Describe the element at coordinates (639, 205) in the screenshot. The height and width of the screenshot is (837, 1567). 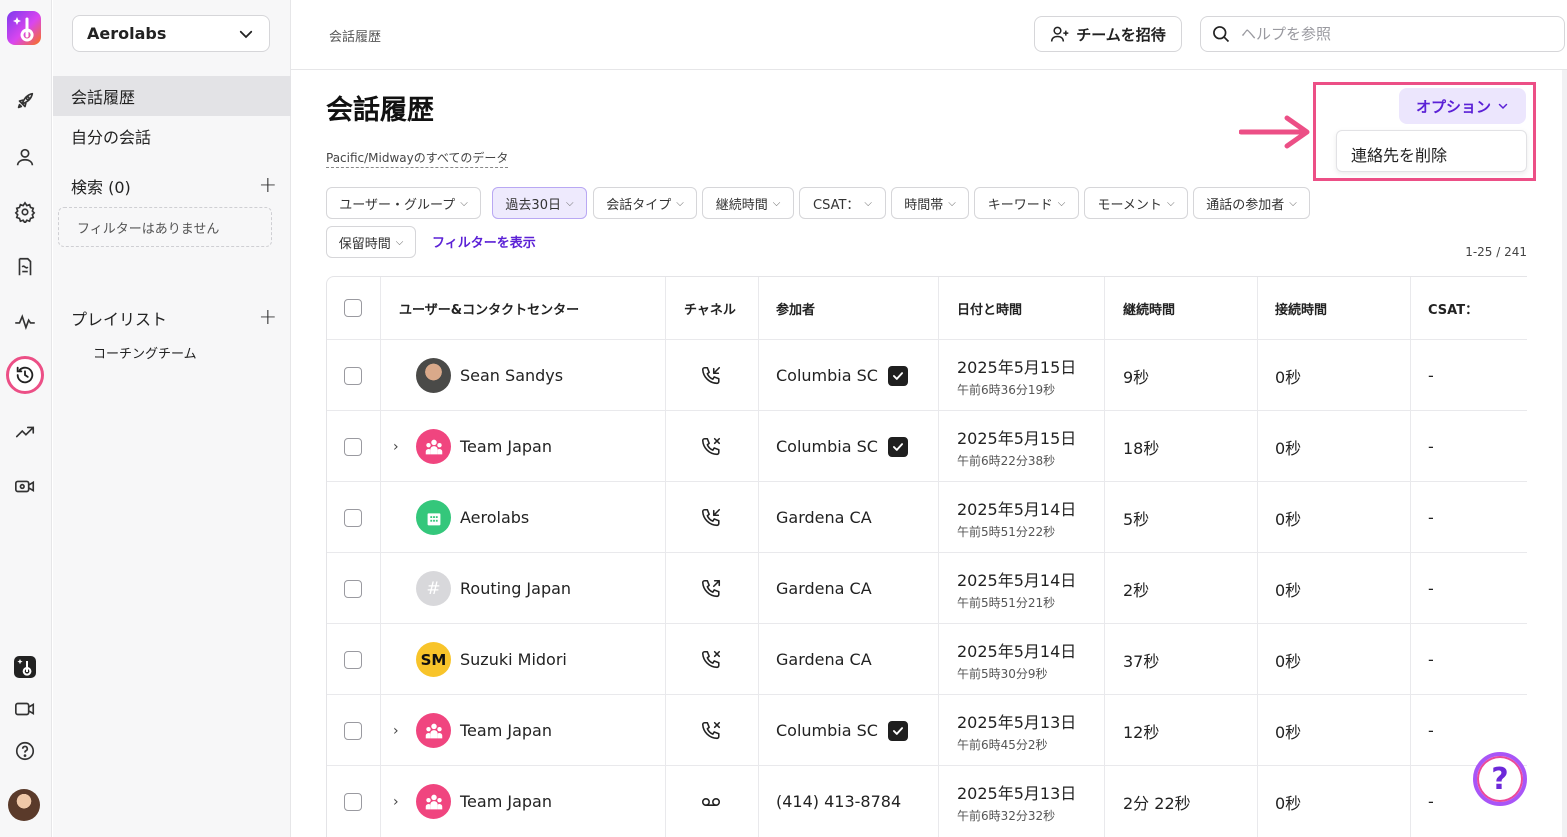
I see `filter-label: 会話タイプ` at that location.